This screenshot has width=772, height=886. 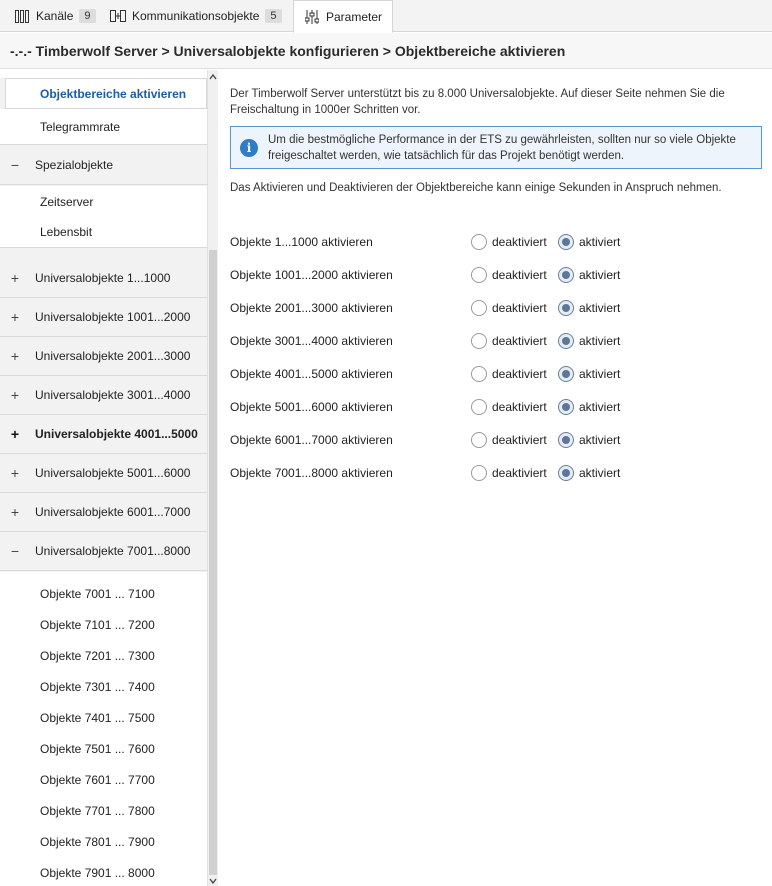 What do you see at coordinates (311, 275) in the screenshot?
I see `option-row-label: Objekte 1001...2000 aktivieren` at bounding box center [311, 275].